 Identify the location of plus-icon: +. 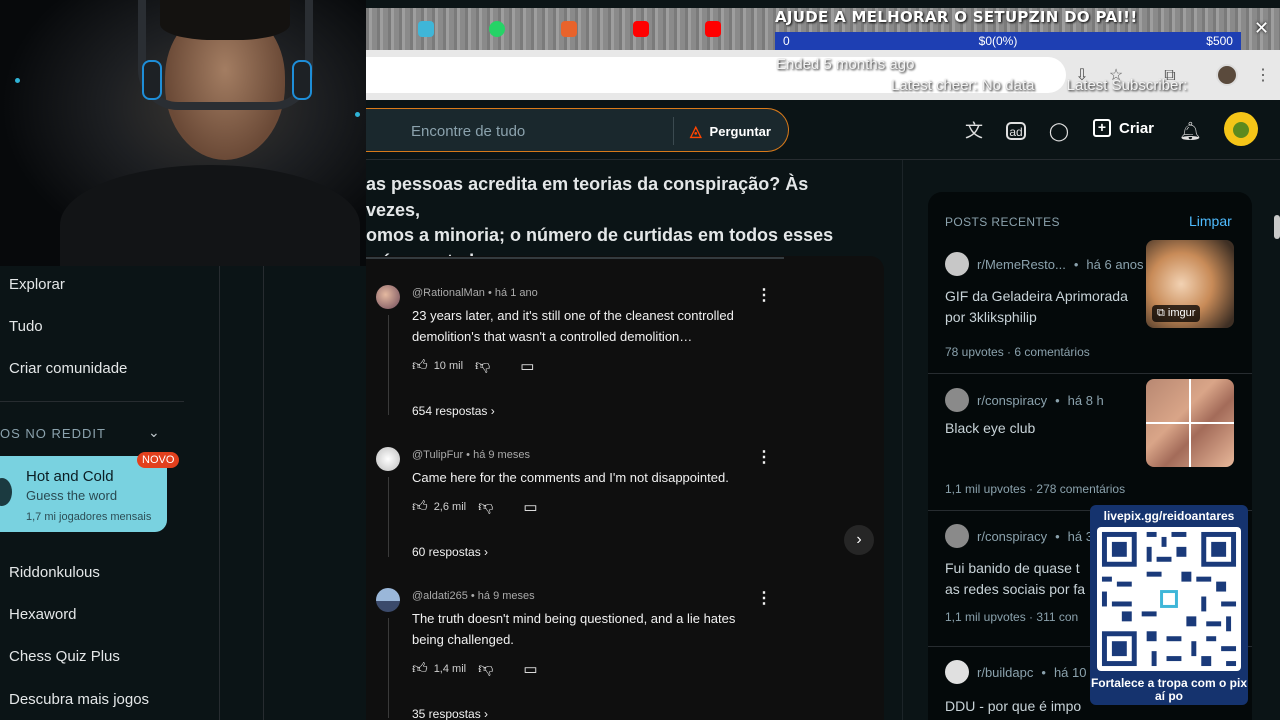
(1102, 128).